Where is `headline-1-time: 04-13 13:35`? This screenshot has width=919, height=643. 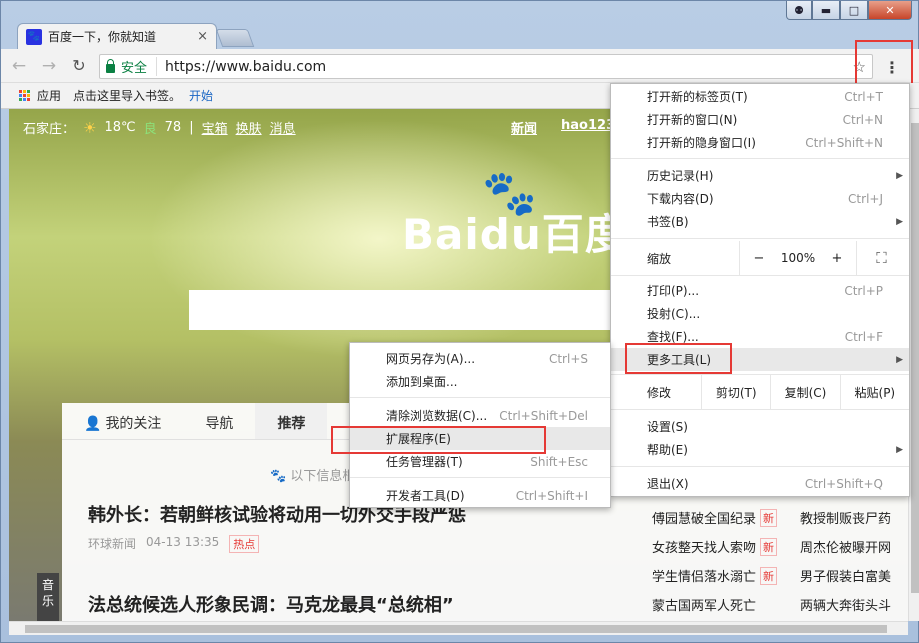
headline-1-time: 04-13 13:35 is located at coordinates (183, 542).